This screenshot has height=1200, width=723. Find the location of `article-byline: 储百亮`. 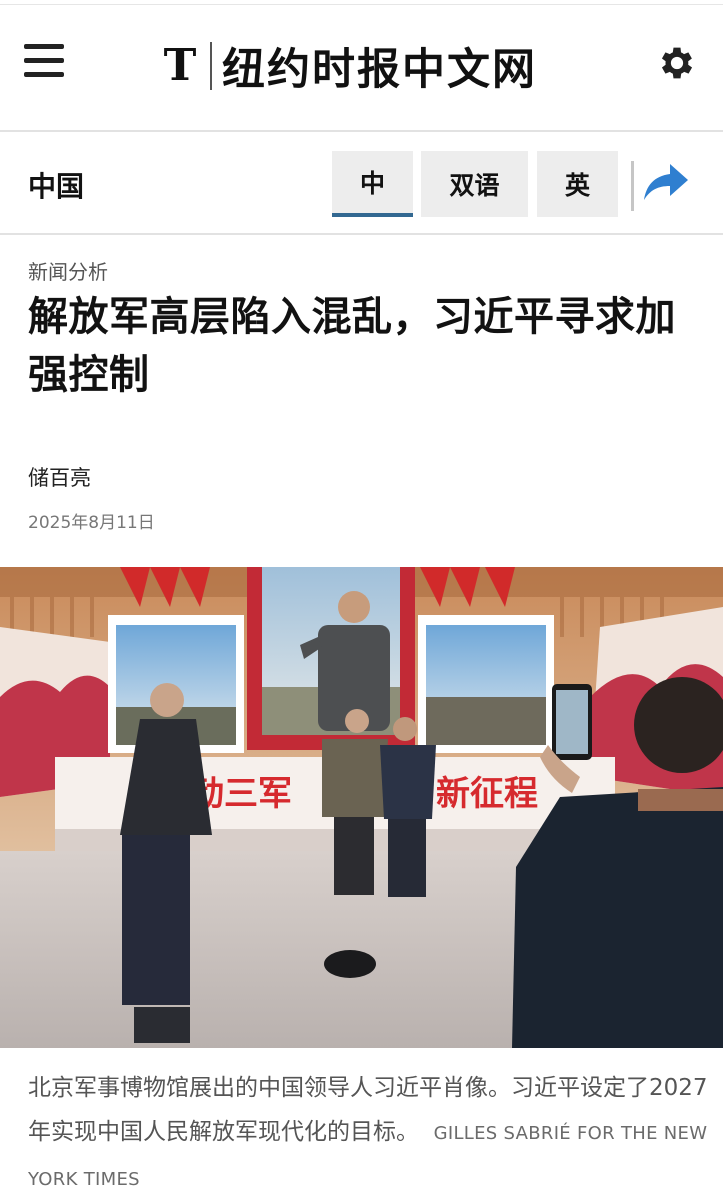

article-byline: 储百亮 is located at coordinates (59, 477).